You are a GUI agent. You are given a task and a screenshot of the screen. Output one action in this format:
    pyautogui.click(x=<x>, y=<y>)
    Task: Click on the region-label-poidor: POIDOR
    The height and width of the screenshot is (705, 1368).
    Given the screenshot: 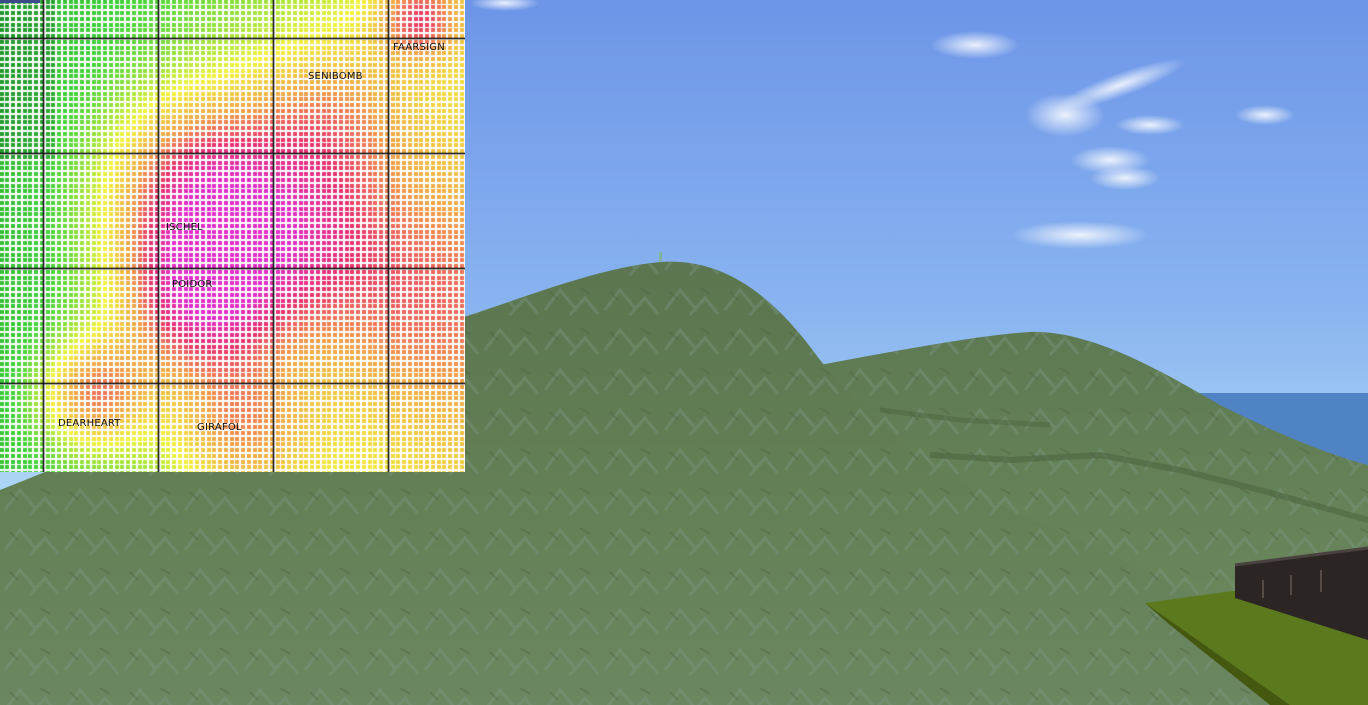 What is the action you would take?
    pyautogui.click(x=192, y=284)
    